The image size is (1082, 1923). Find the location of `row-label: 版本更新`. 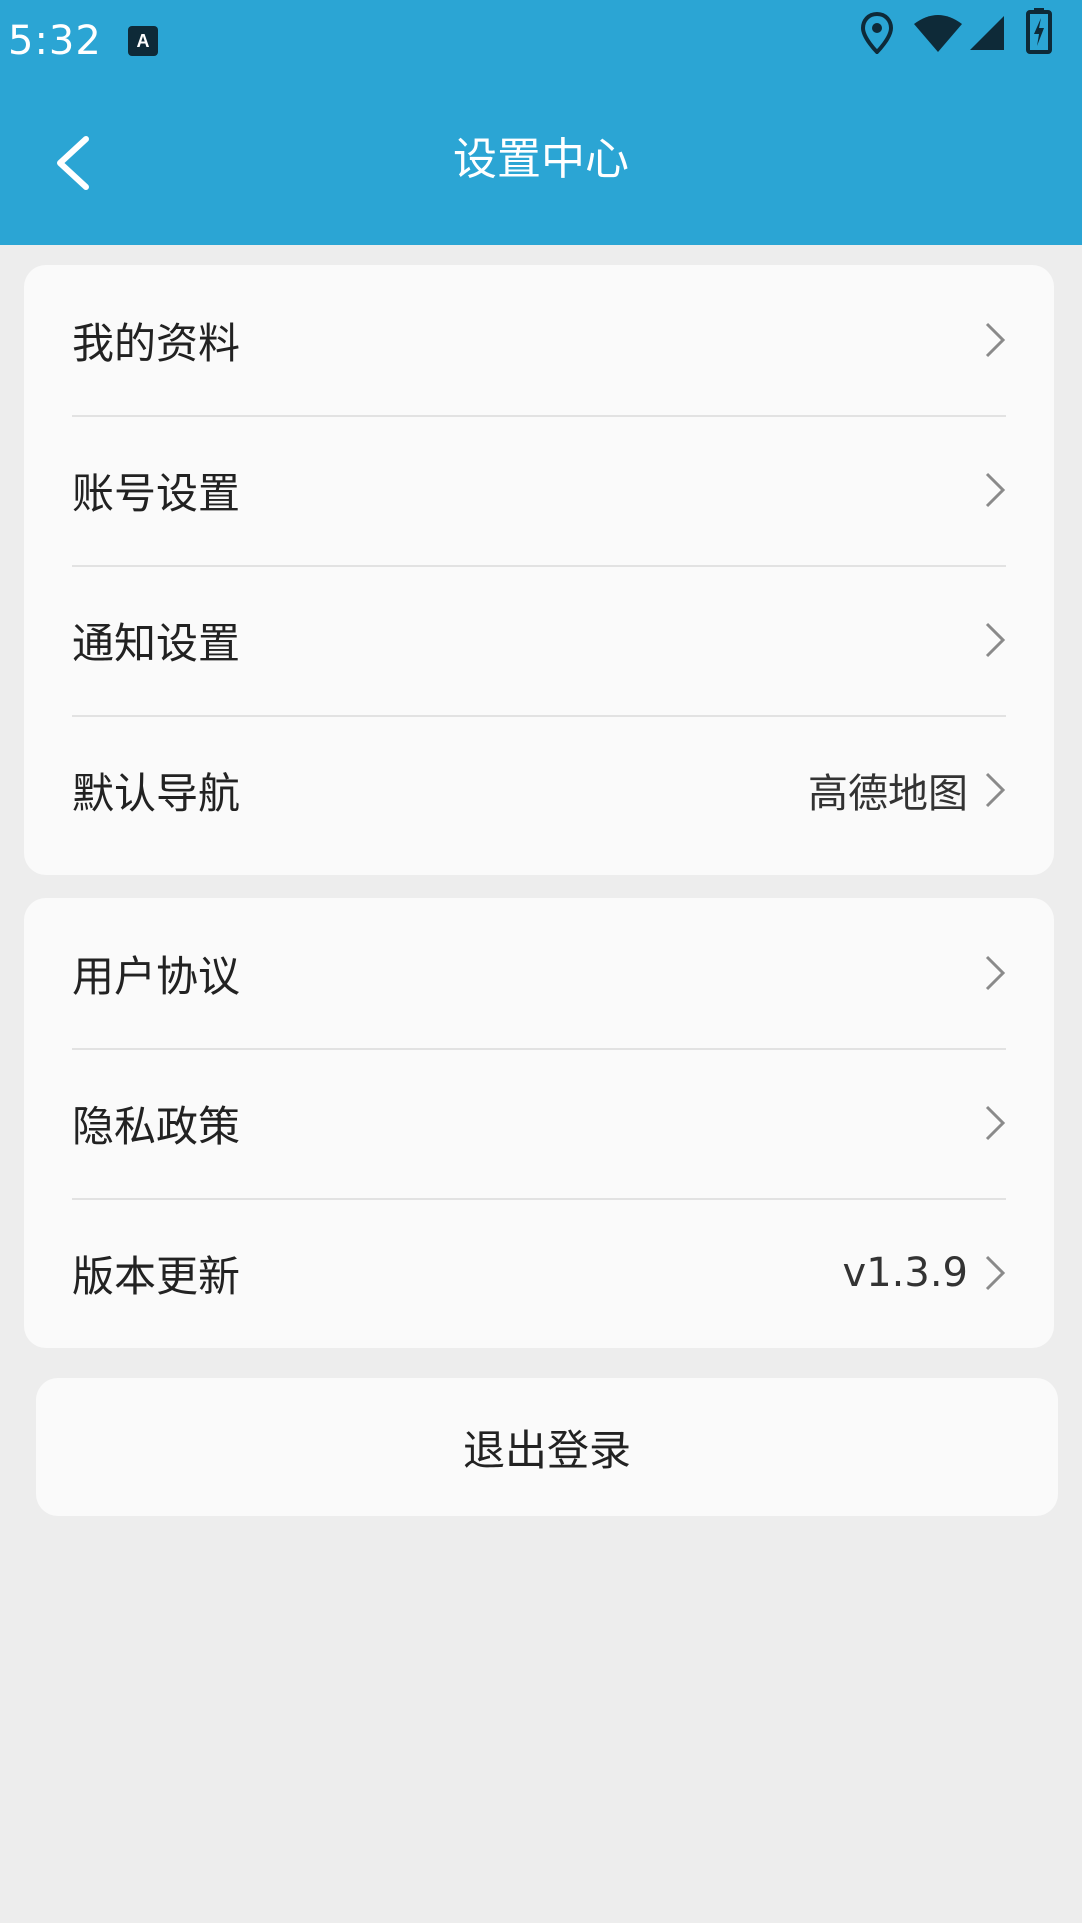

row-label: 版本更新 is located at coordinates (156, 1276).